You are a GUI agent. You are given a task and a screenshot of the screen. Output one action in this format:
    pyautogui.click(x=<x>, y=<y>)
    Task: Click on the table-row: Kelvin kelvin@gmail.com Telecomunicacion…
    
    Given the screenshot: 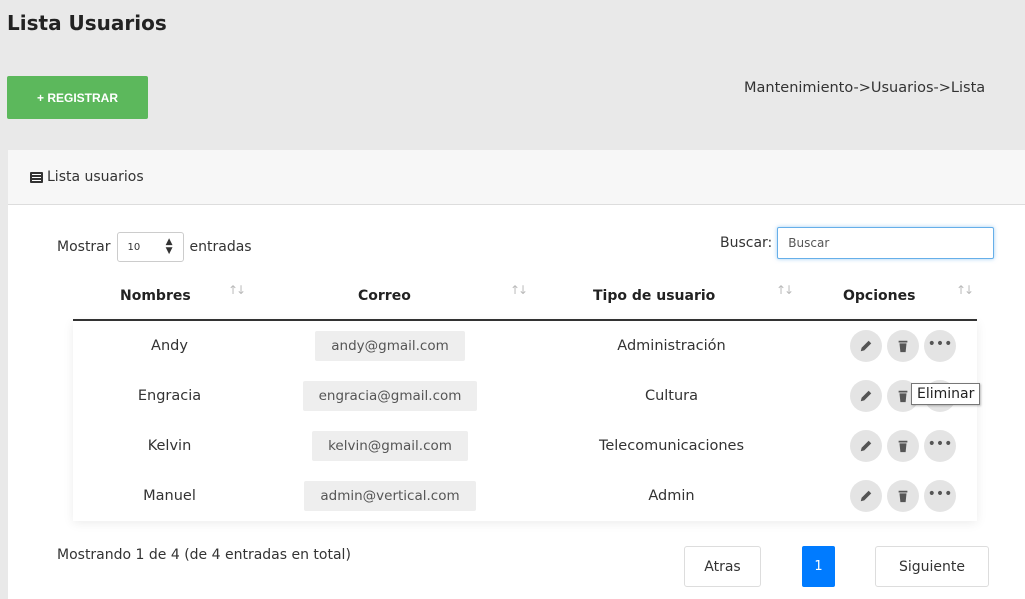 What is the action you would take?
    pyautogui.click(x=525, y=446)
    